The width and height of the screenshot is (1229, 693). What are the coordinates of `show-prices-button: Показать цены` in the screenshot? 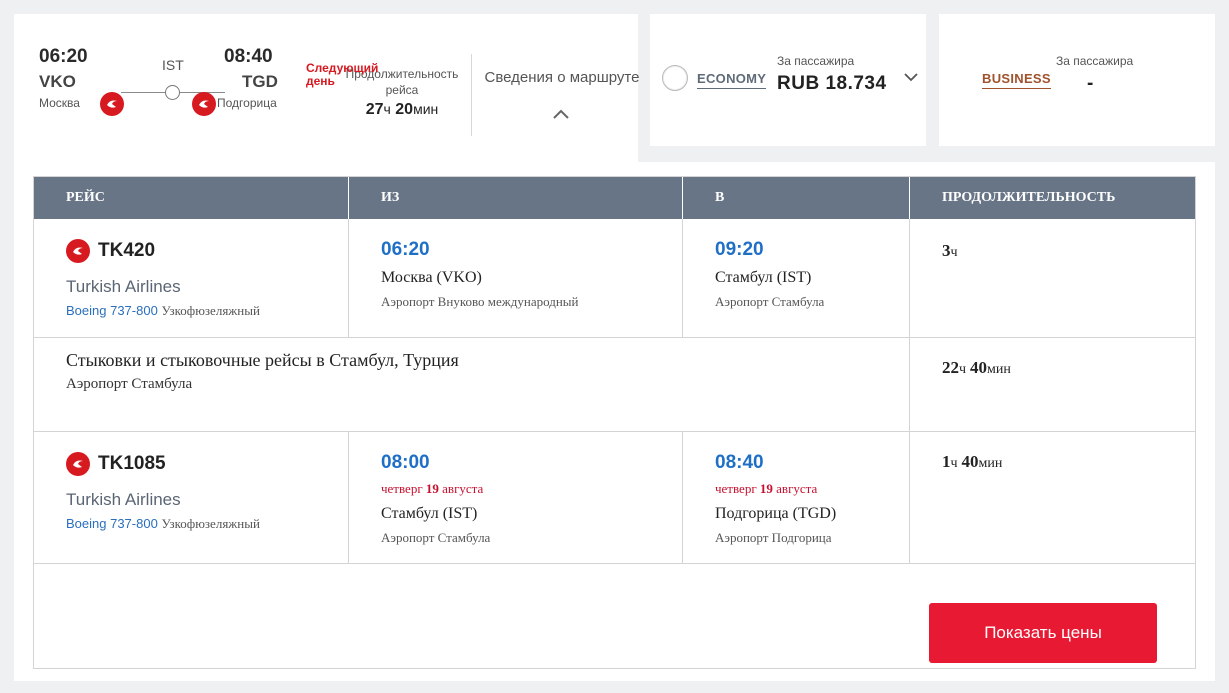 It's located at (1043, 633).